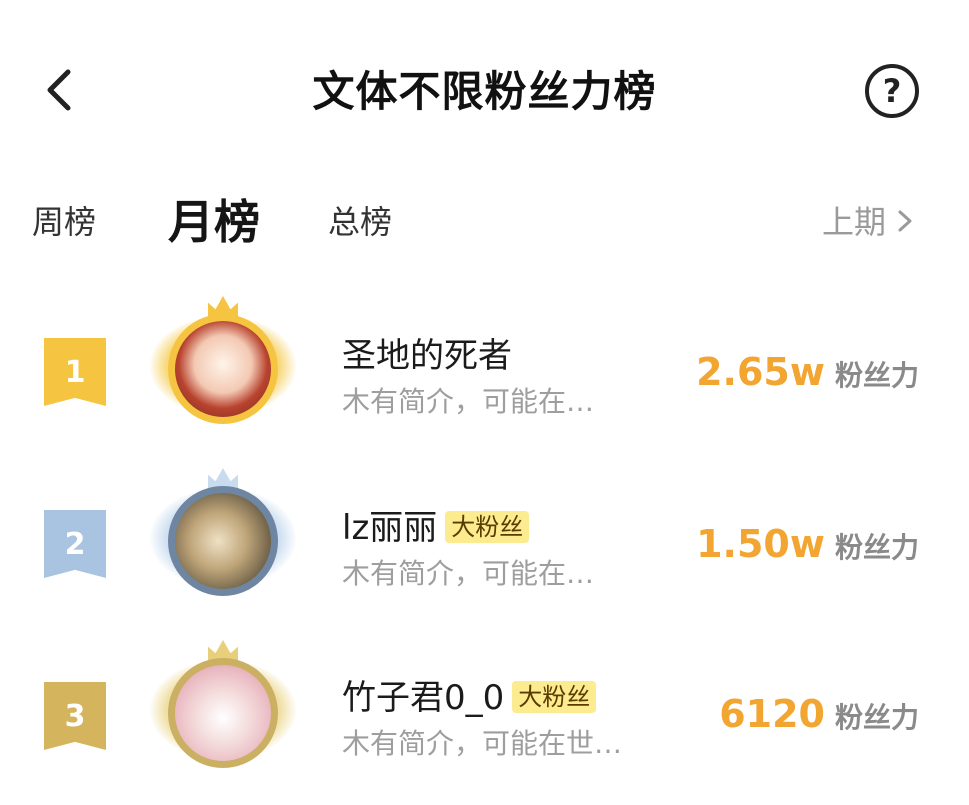 Image resolution: width=969 pixels, height=805 pixels. I want to click on user-name-text: lz丽丽, so click(390, 528).